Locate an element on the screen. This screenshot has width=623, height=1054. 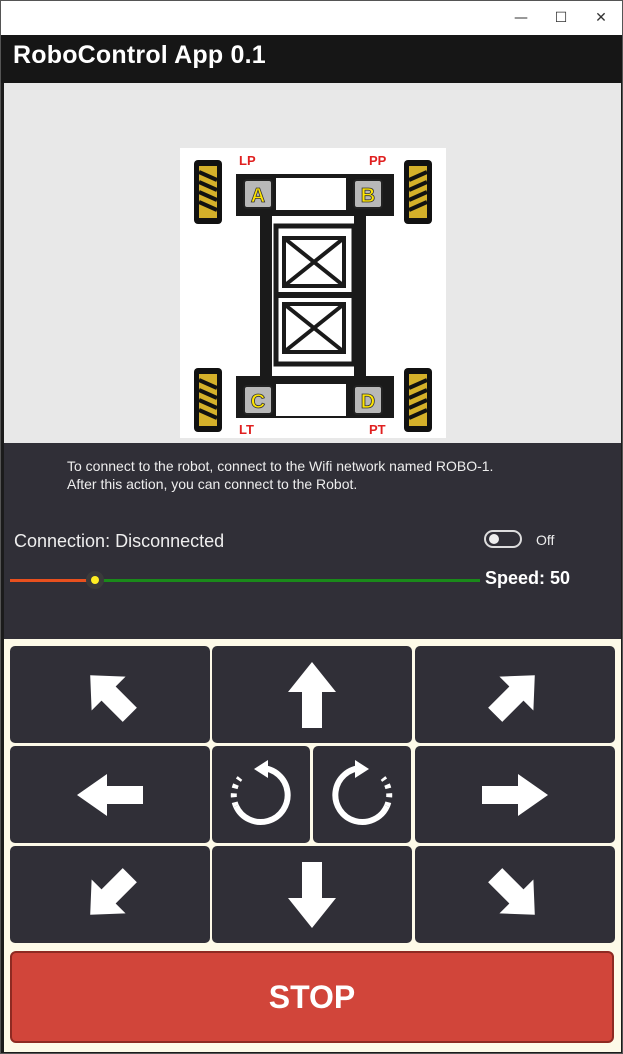
slider-thumb is located at coordinates (95, 580).